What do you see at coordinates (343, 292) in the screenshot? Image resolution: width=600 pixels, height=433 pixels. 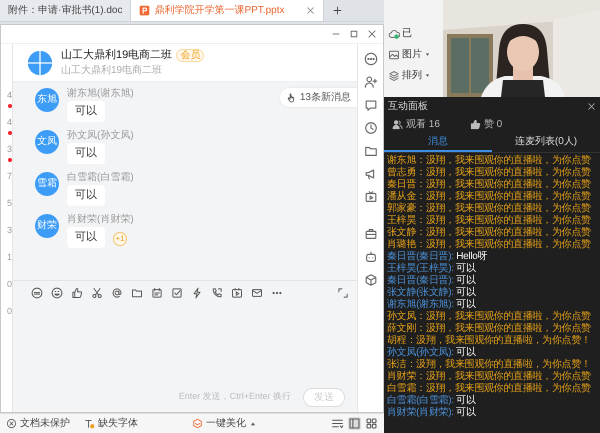 I see `expand-icon` at bounding box center [343, 292].